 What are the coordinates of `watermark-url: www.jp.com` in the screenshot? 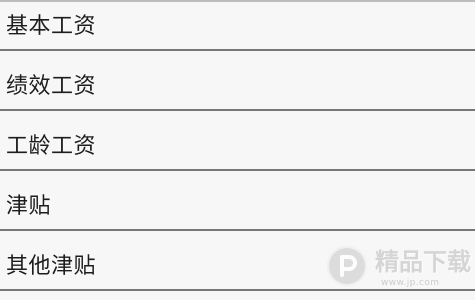 It's located at (410, 283).